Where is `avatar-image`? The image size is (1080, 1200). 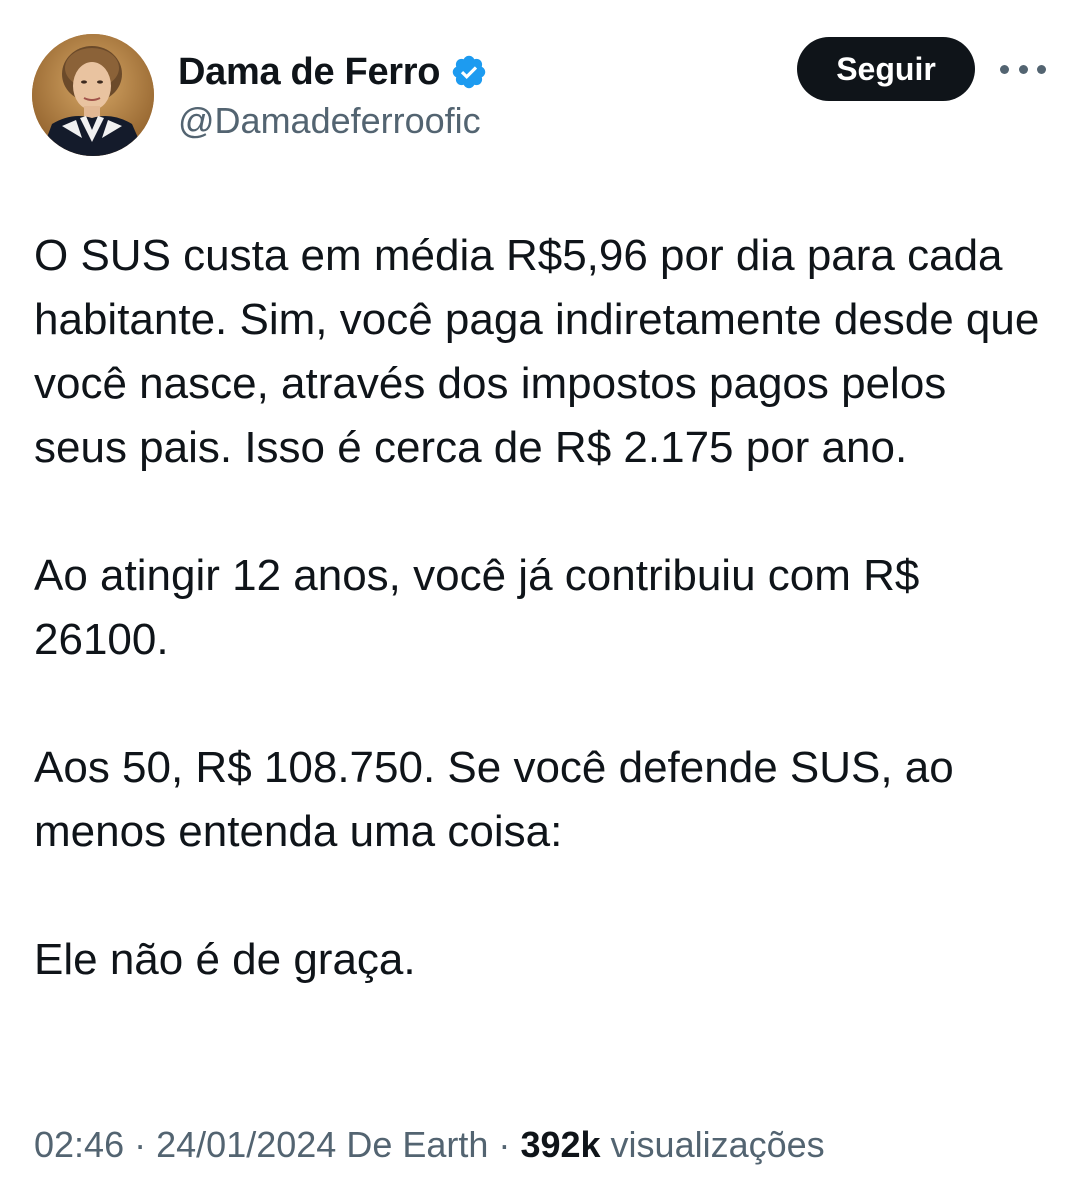
avatar-image is located at coordinates (93, 95).